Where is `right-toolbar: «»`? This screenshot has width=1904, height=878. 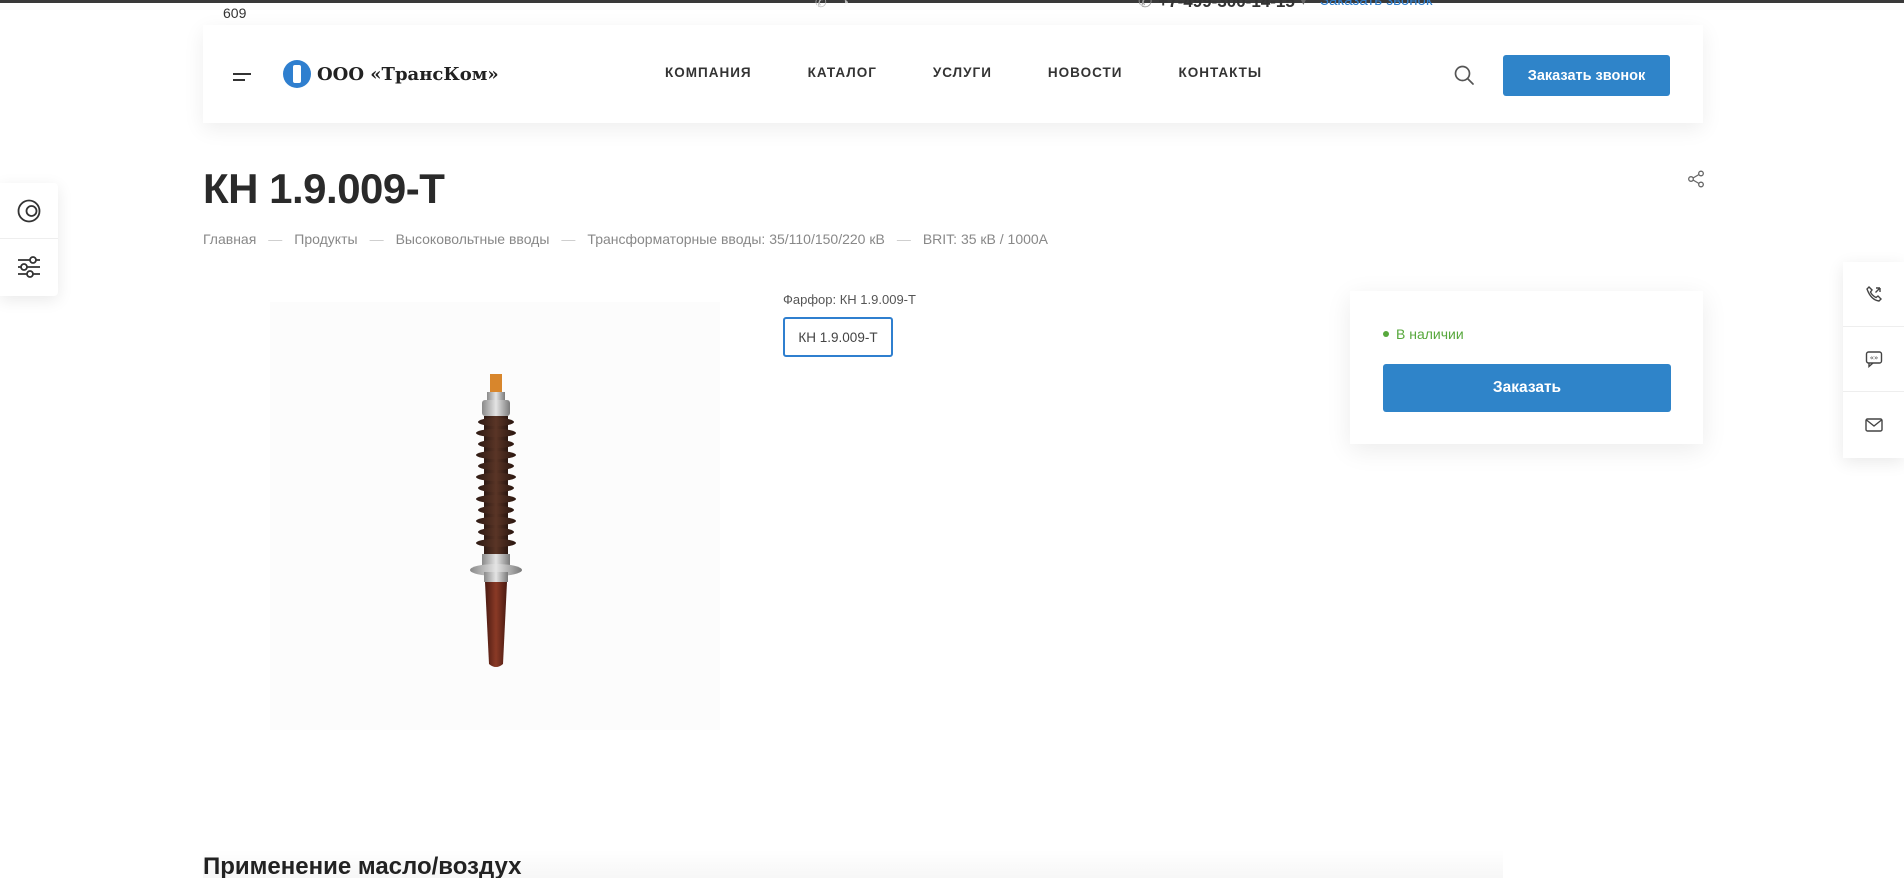 right-toolbar: «» is located at coordinates (1873, 360).